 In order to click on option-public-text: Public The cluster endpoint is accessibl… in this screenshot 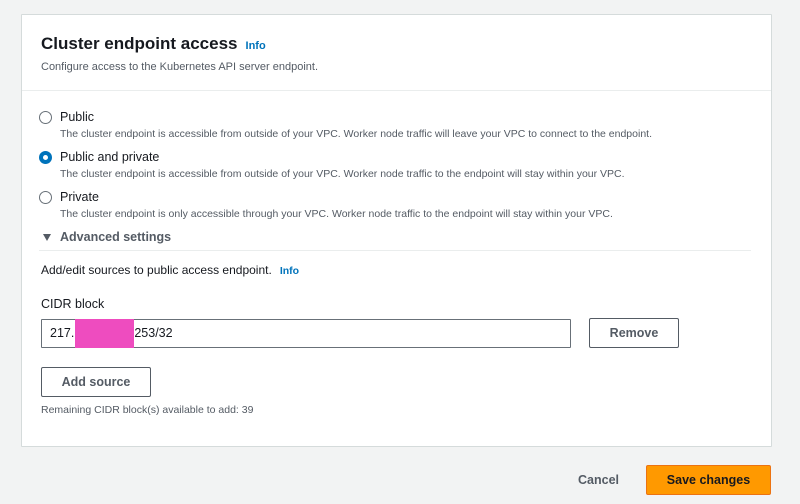, I will do `click(356, 125)`.